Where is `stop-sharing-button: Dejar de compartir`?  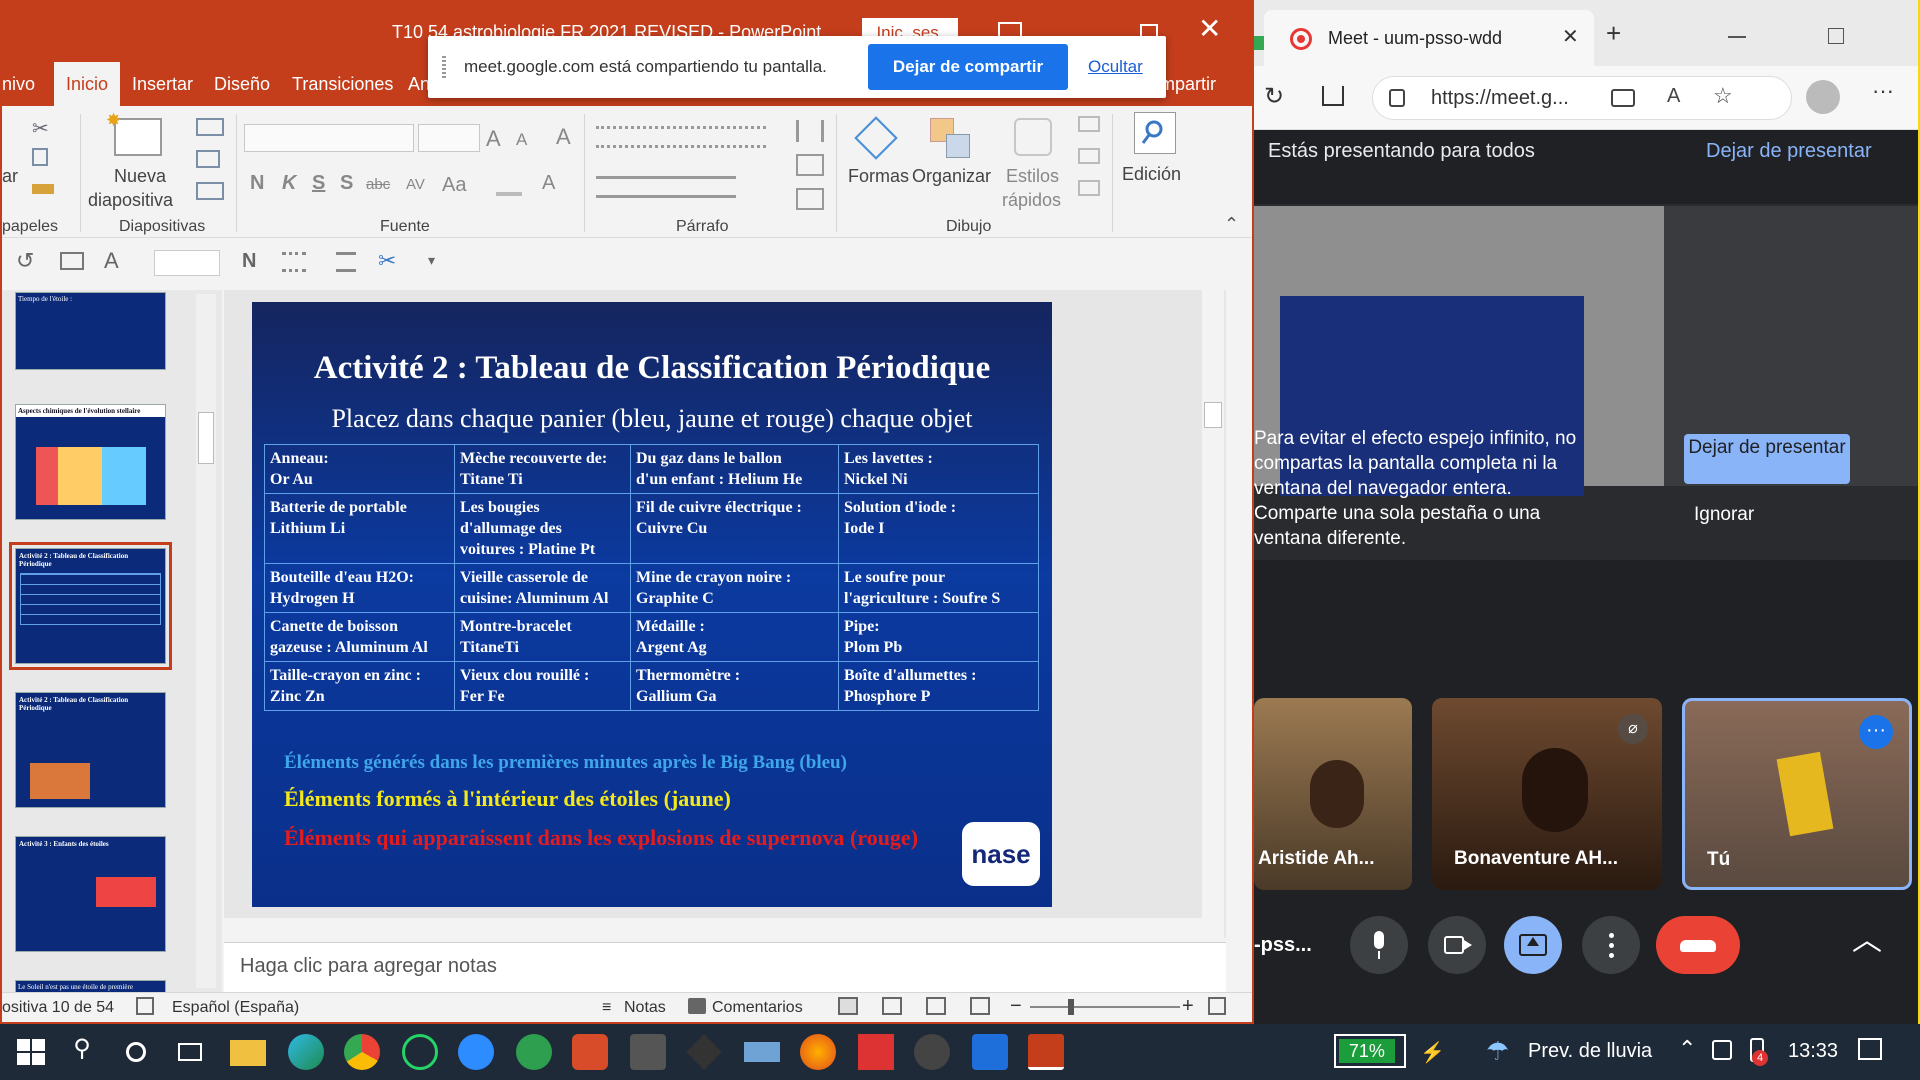 stop-sharing-button: Dejar de compartir is located at coordinates (968, 67).